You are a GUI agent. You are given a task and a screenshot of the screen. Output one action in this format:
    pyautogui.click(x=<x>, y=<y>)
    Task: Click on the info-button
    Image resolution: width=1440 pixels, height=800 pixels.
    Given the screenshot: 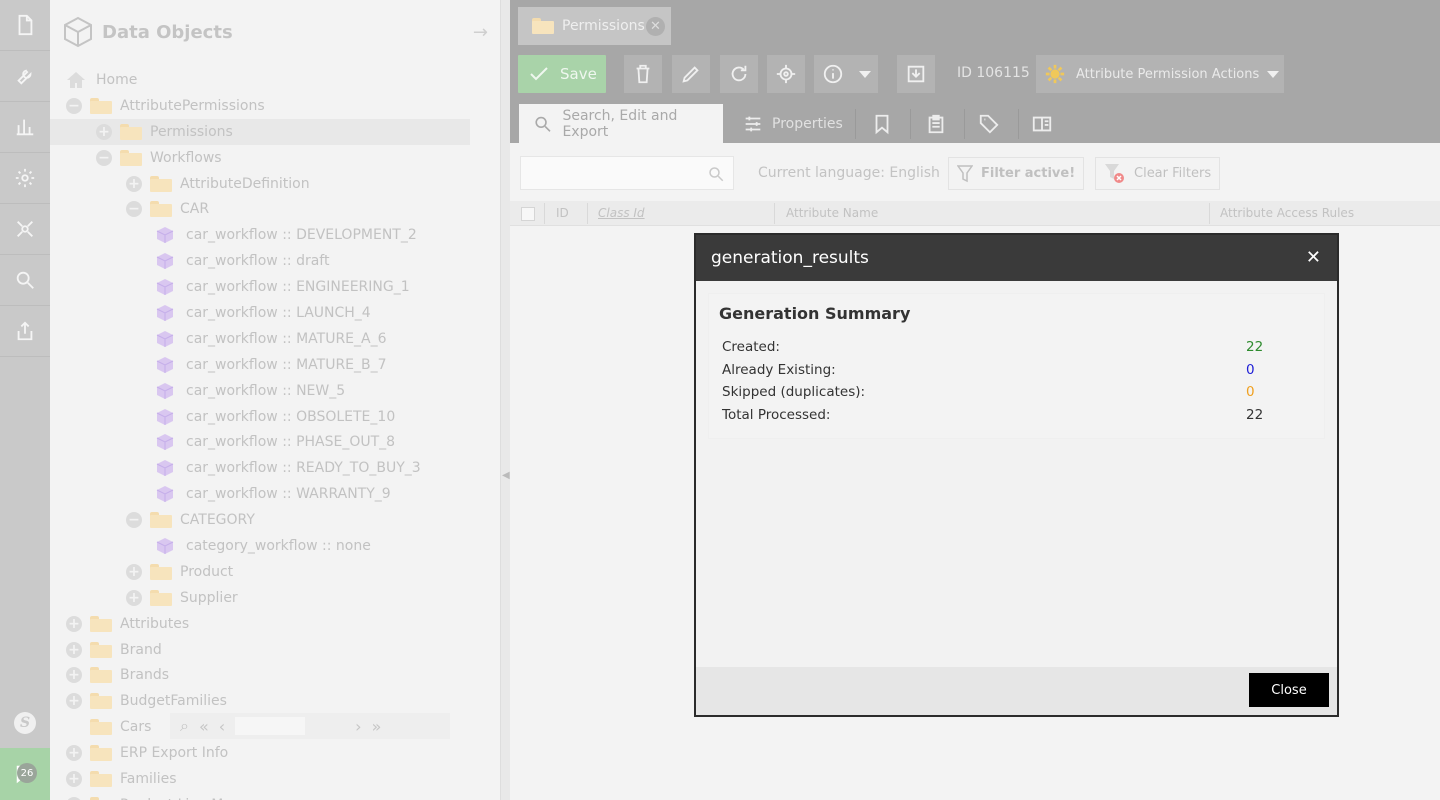 What is the action you would take?
    pyautogui.click(x=833, y=74)
    